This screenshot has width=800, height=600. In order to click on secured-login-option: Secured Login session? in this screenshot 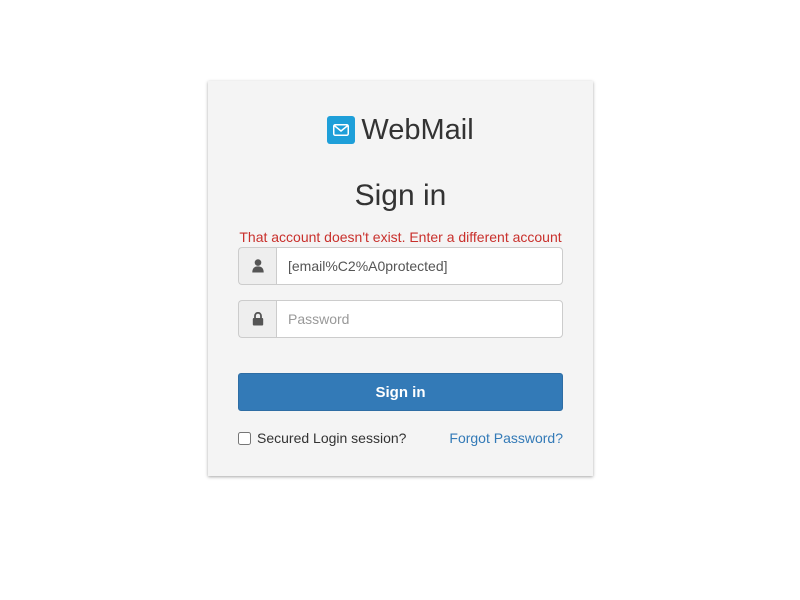, I will do `click(322, 438)`.